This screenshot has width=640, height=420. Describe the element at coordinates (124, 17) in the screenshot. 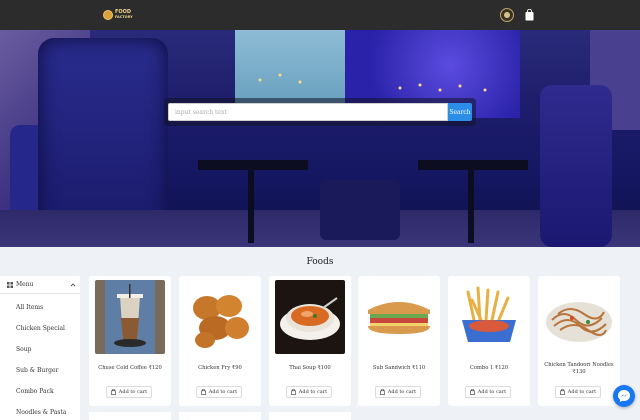

I see `logo-text-line2: FACTORY` at that location.